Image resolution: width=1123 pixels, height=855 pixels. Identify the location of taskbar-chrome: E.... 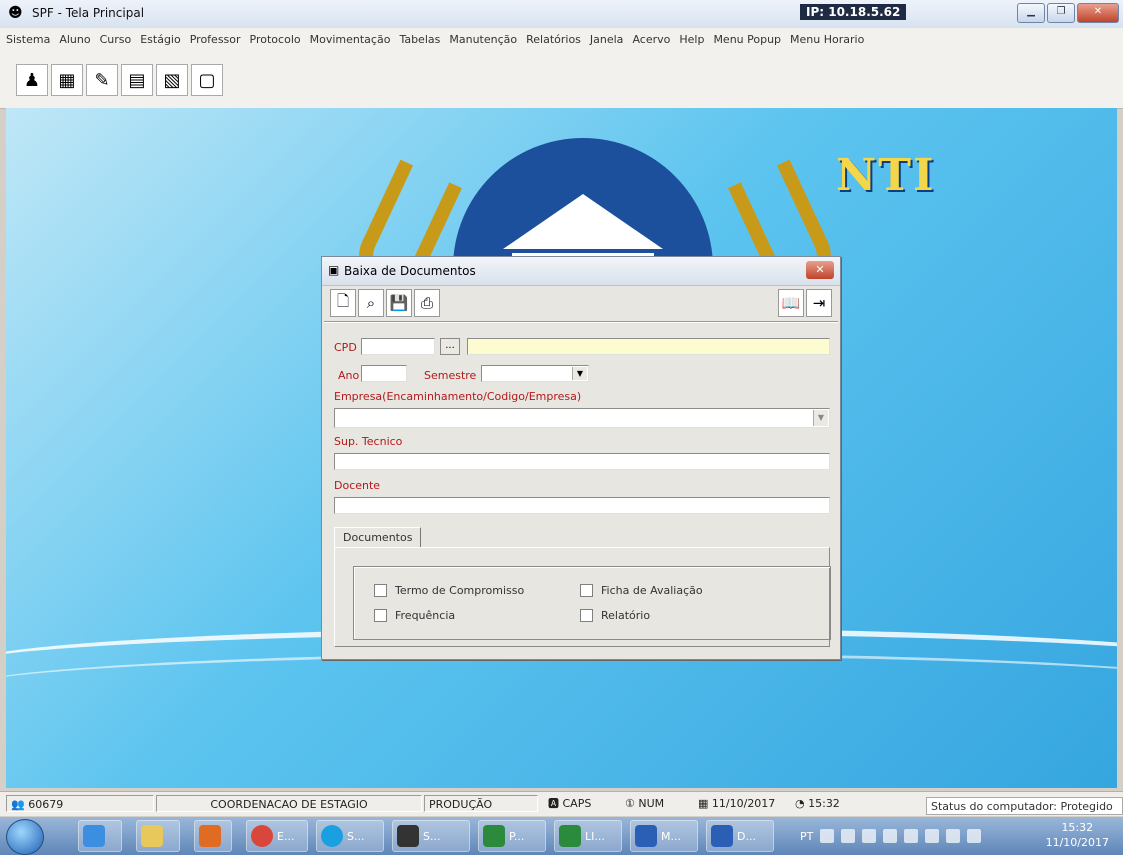
(277, 836).